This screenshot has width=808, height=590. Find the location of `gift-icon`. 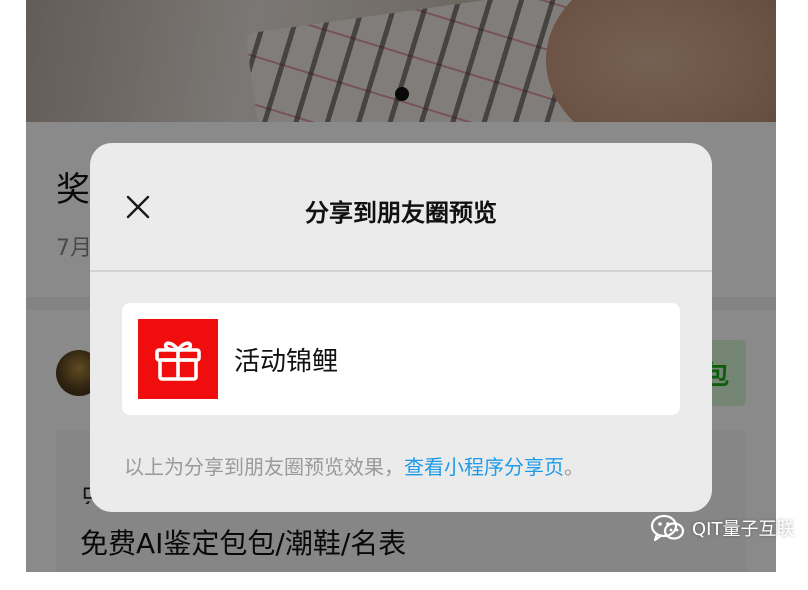

gift-icon is located at coordinates (178, 359).